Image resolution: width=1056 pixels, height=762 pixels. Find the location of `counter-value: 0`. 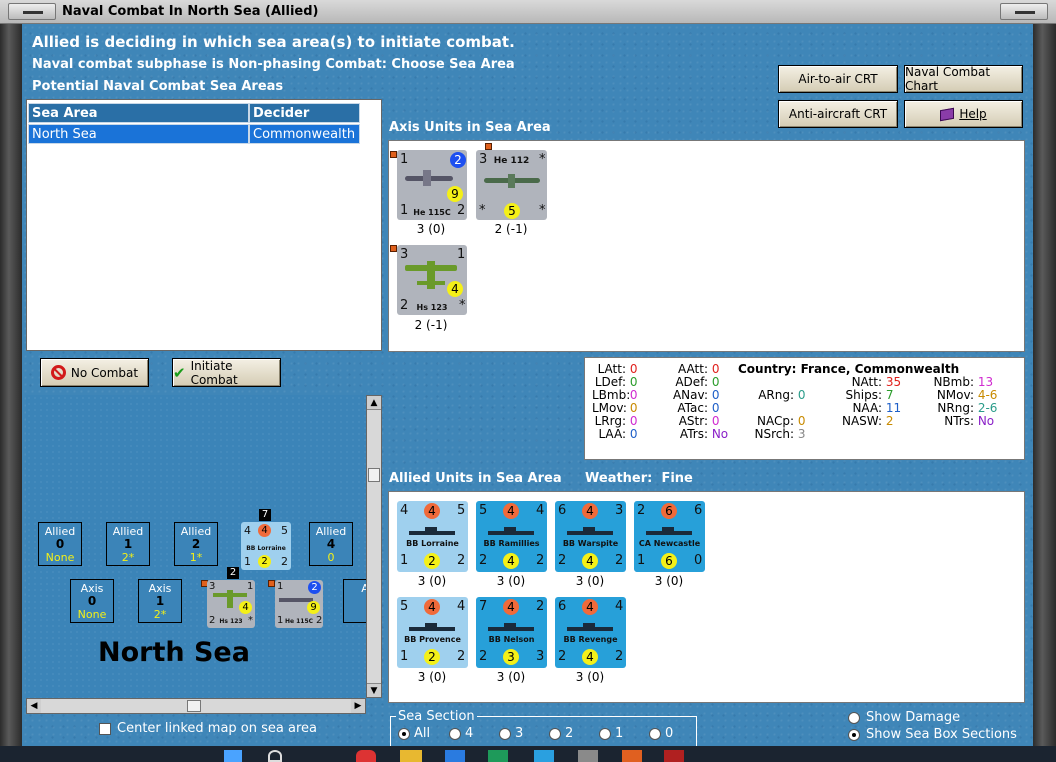

counter-value: 0 is located at coordinates (698, 560).